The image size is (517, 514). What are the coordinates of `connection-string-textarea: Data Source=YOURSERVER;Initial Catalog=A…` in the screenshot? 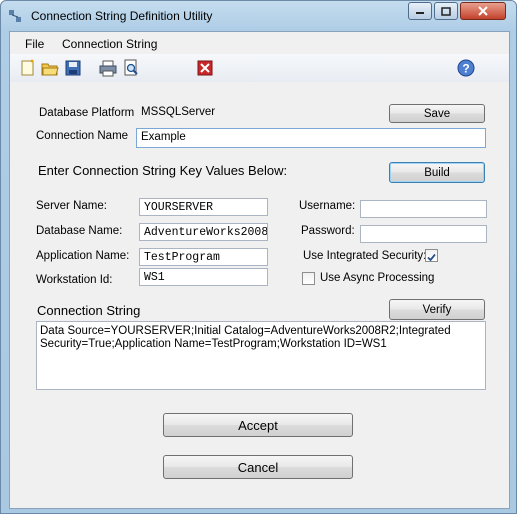 It's located at (261, 355).